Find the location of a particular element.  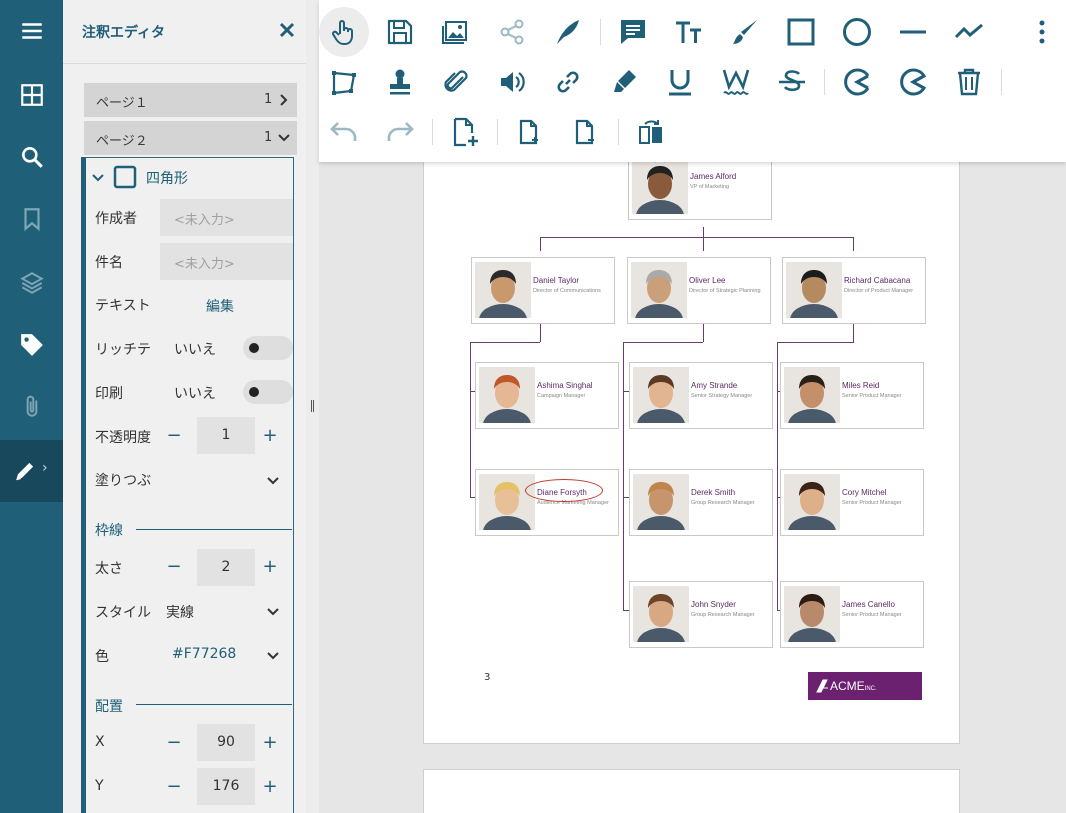

width-decrement-button: − is located at coordinates (174, 567).